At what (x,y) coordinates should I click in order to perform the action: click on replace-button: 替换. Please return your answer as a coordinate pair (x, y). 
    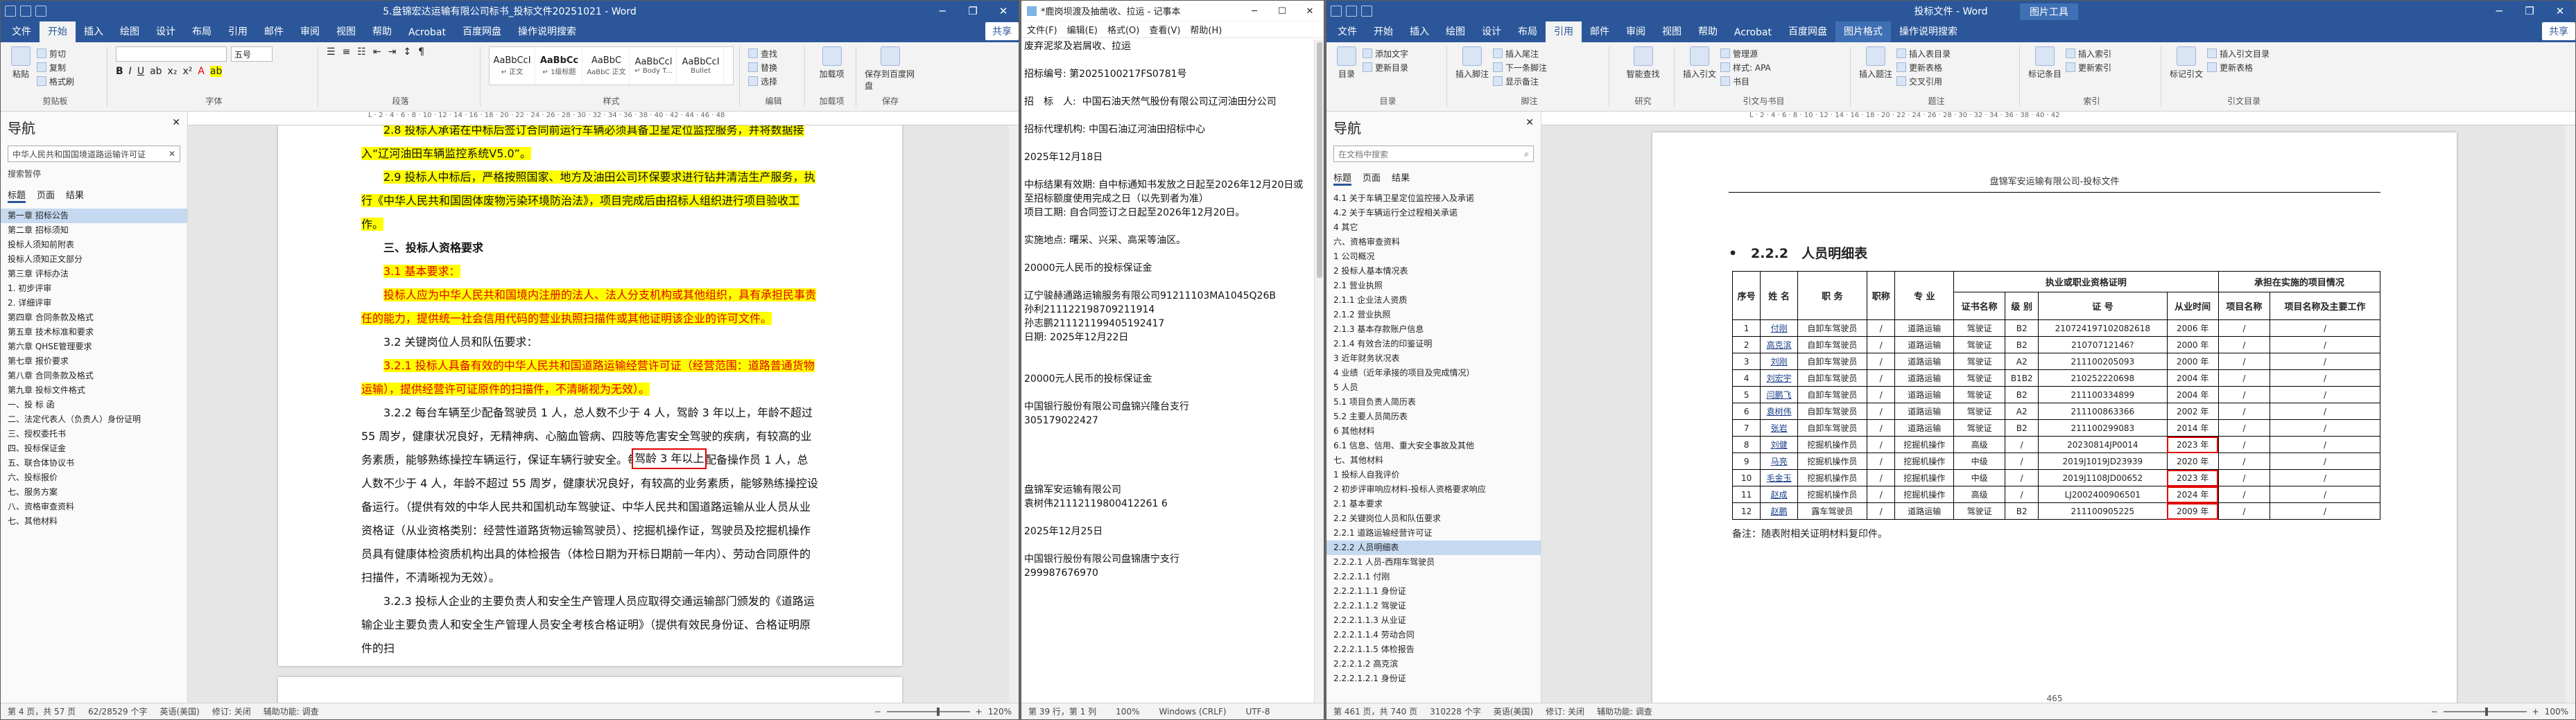
    Looking at the image, I should click on (773, 67).